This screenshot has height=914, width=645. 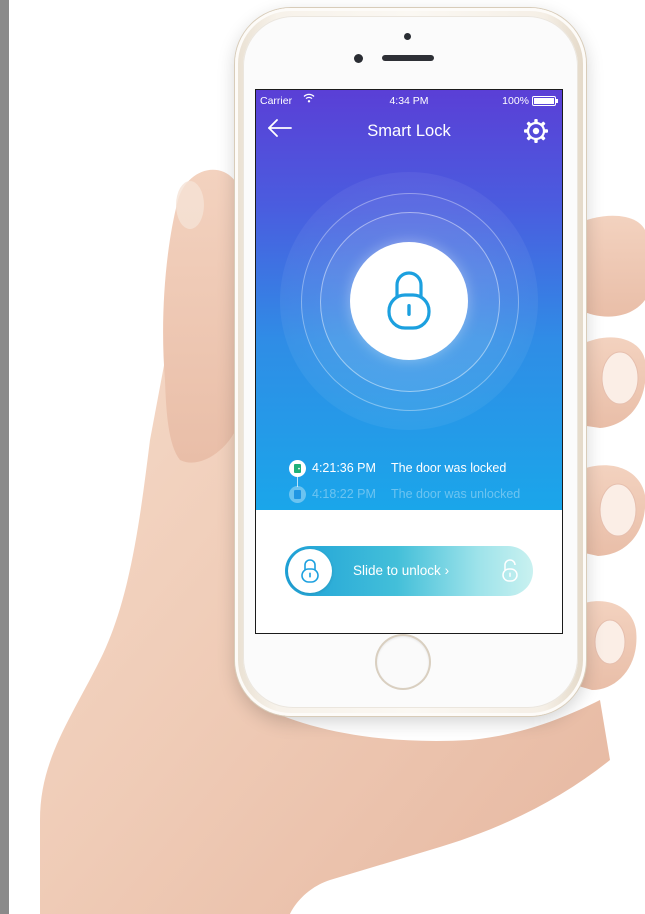 I want to click on log-message: The door was unlocked, so click(x=456, y=494).